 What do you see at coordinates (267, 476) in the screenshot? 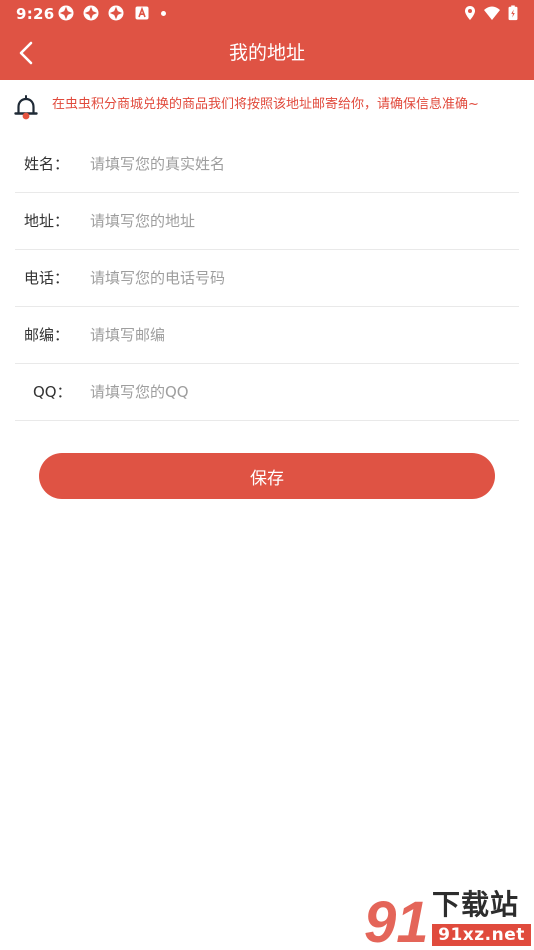
I see `save-button: 保存` at bounding box center [267, 476].